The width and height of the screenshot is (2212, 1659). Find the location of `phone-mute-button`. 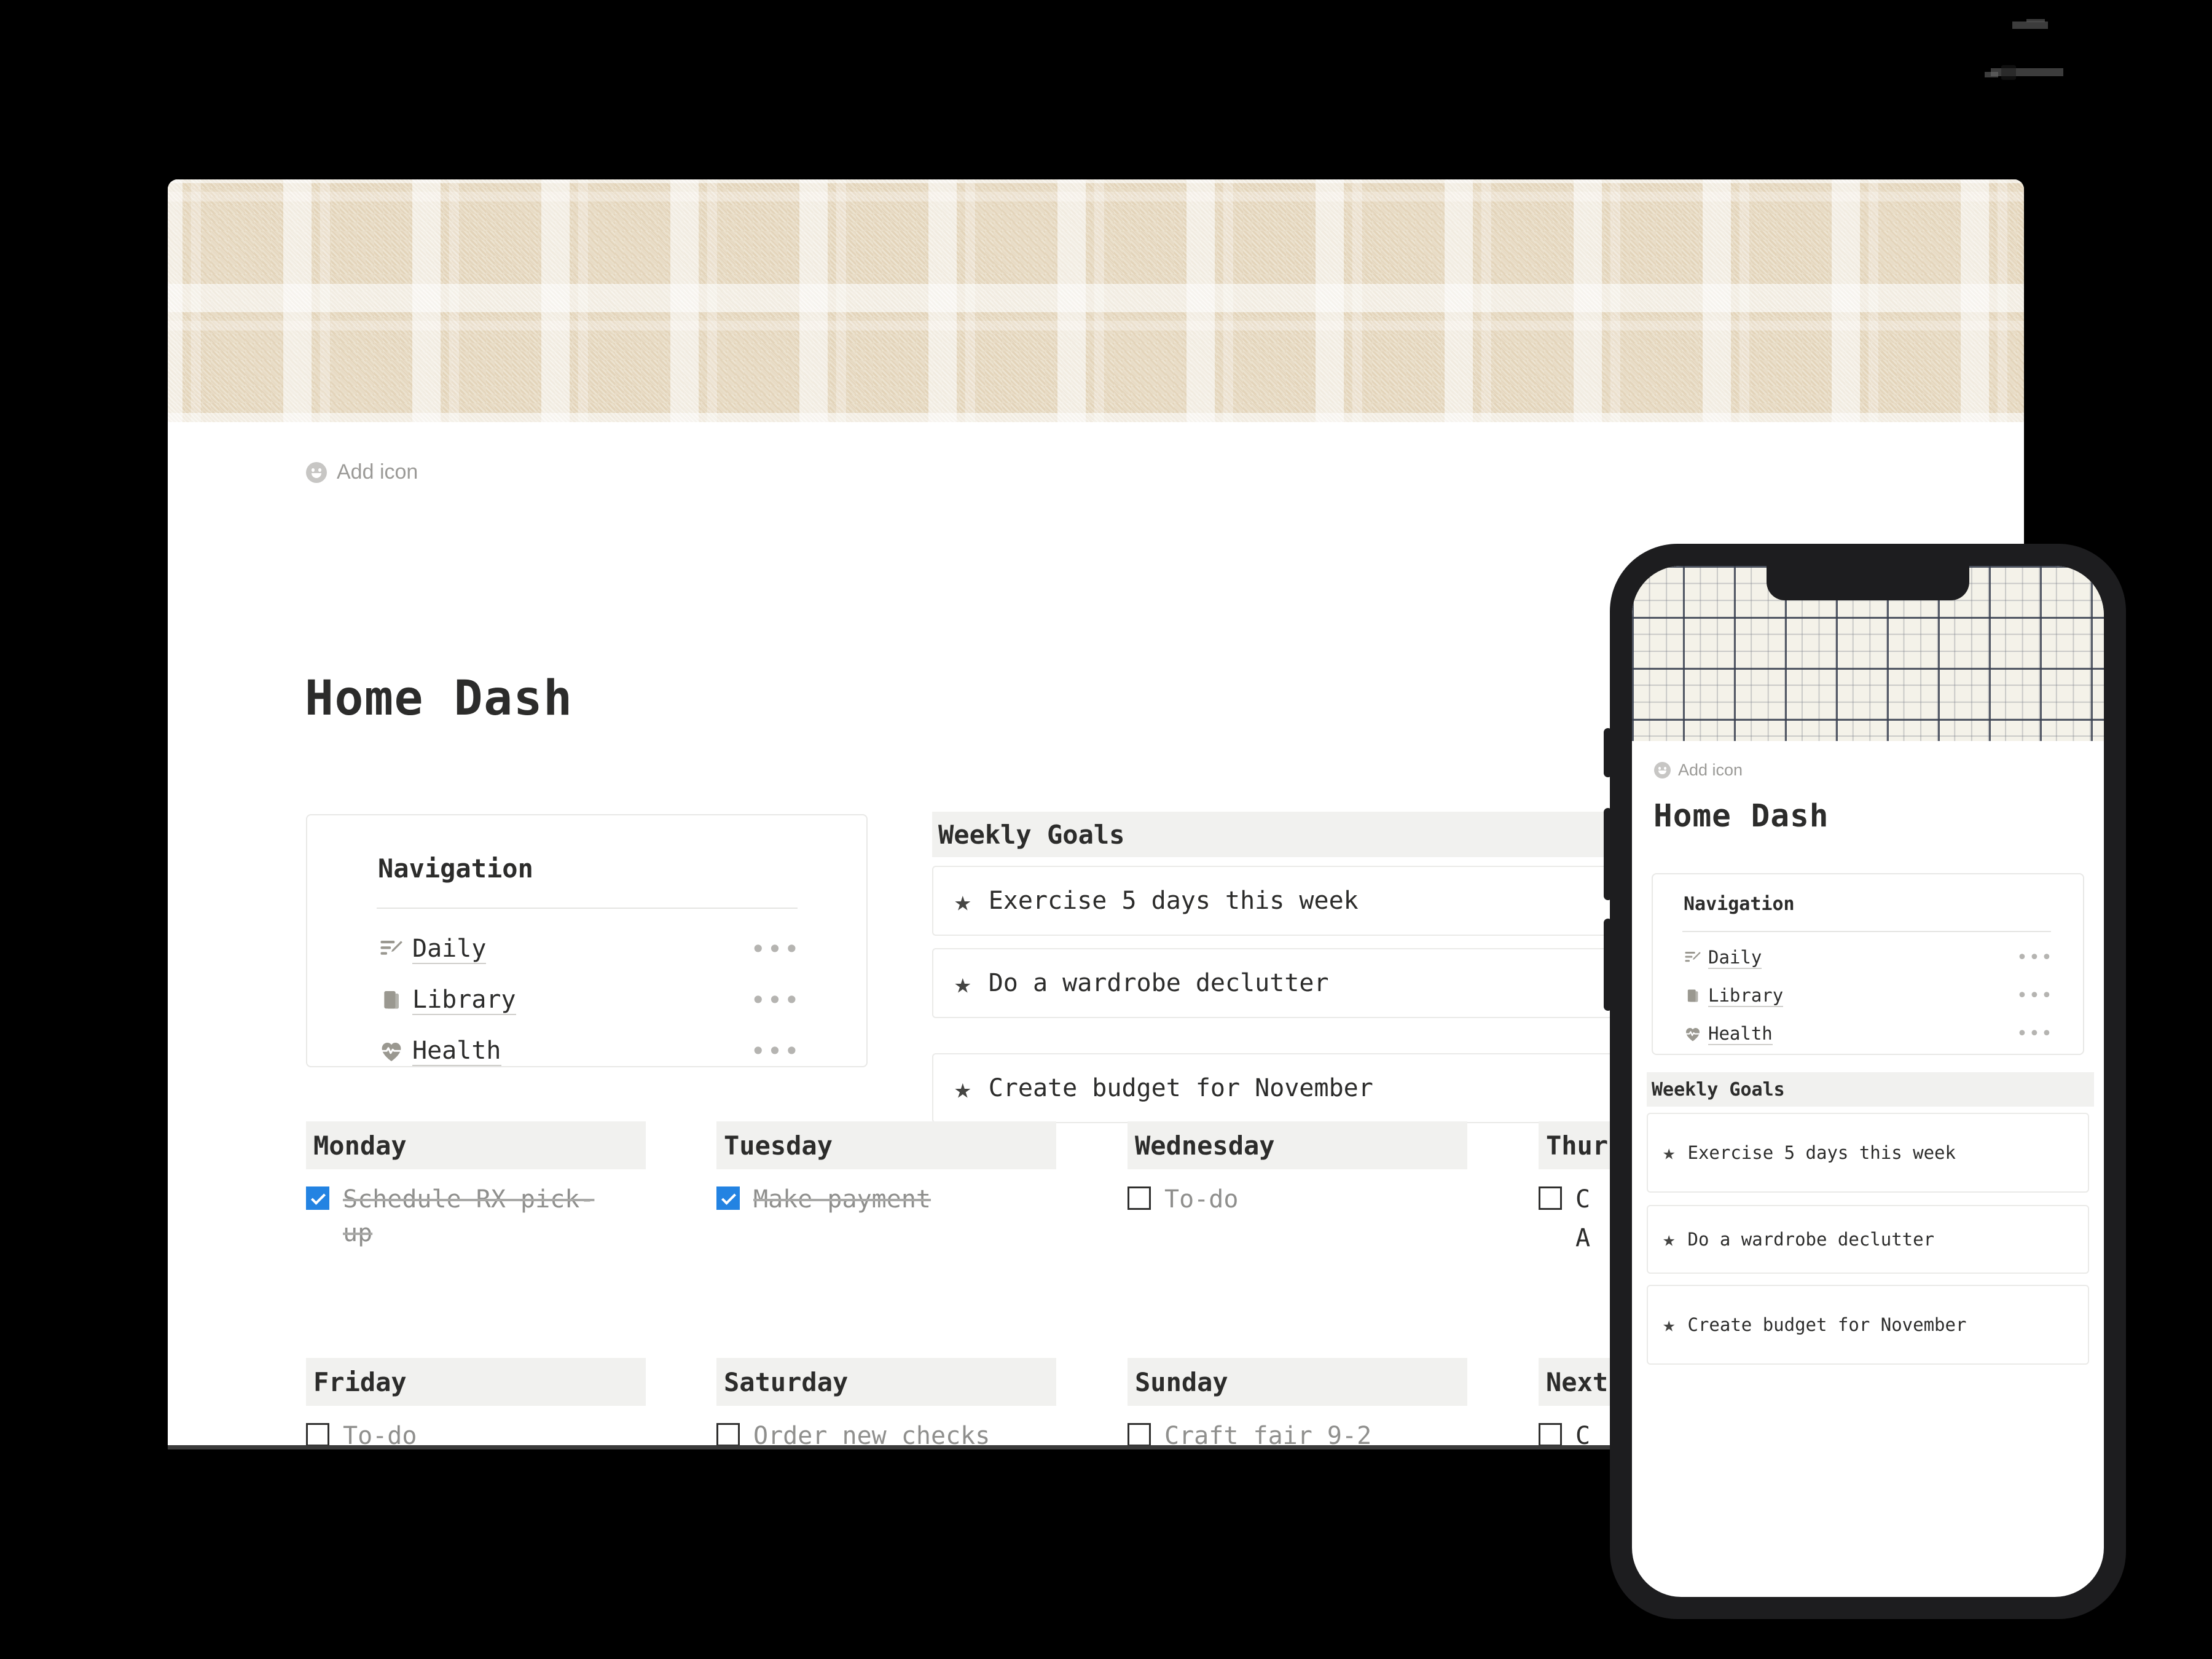

phone-mute-button is located at coordinates (1608, 752).